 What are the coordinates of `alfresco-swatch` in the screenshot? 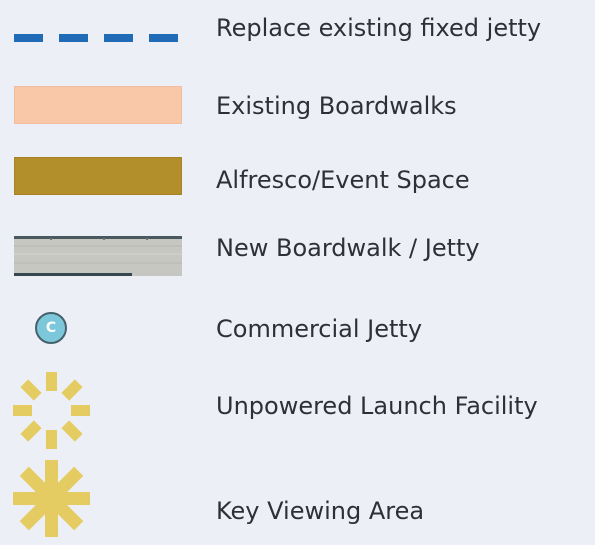 It's located at (98, 176).